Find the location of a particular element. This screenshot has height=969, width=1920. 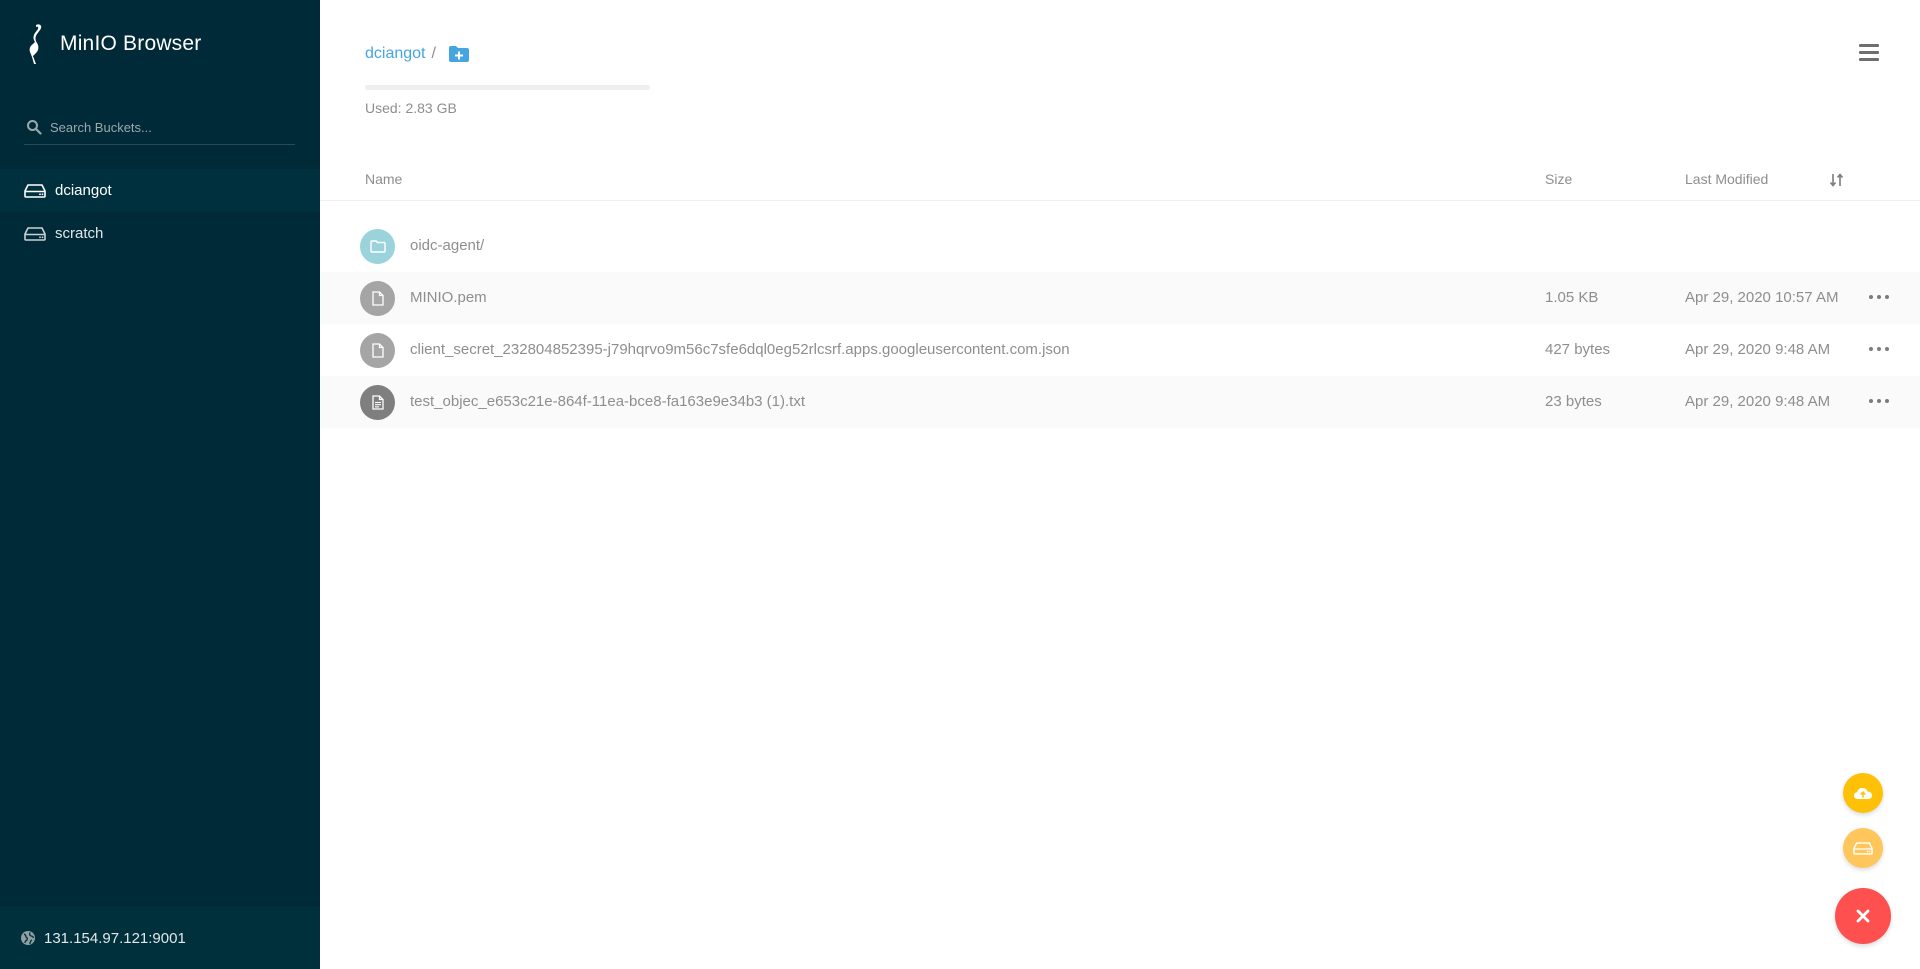

breadcrumb-bucket-link: dciangot is located at coordinates (395, 54).